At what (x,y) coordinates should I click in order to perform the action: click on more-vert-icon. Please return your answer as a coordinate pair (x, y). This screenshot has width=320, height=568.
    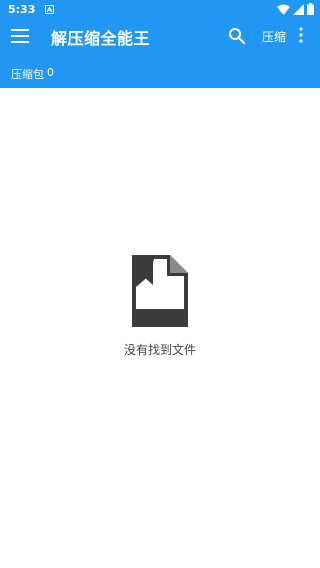
    Looking at the image, I should click on (301, 35).